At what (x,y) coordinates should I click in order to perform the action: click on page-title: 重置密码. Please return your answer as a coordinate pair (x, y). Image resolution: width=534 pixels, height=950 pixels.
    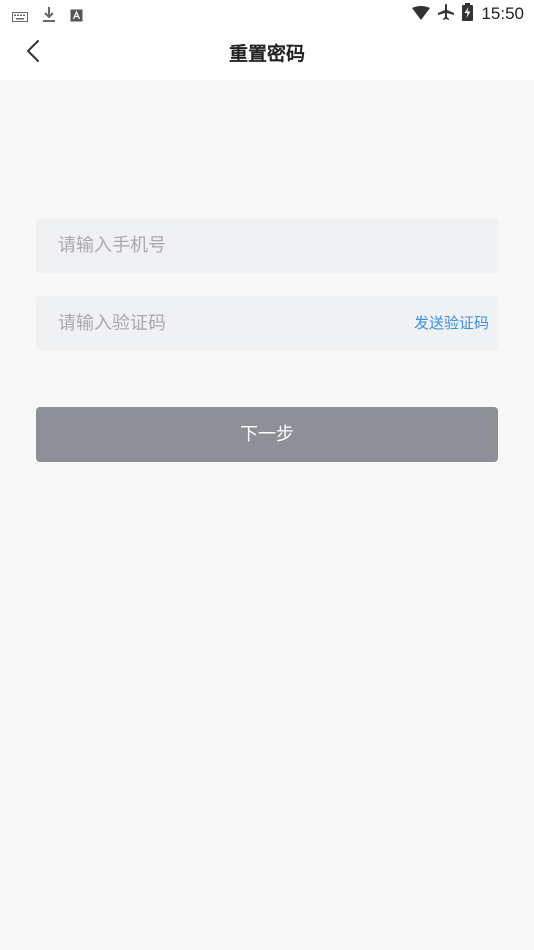
    Looking at the image, I should click on (266, 54).